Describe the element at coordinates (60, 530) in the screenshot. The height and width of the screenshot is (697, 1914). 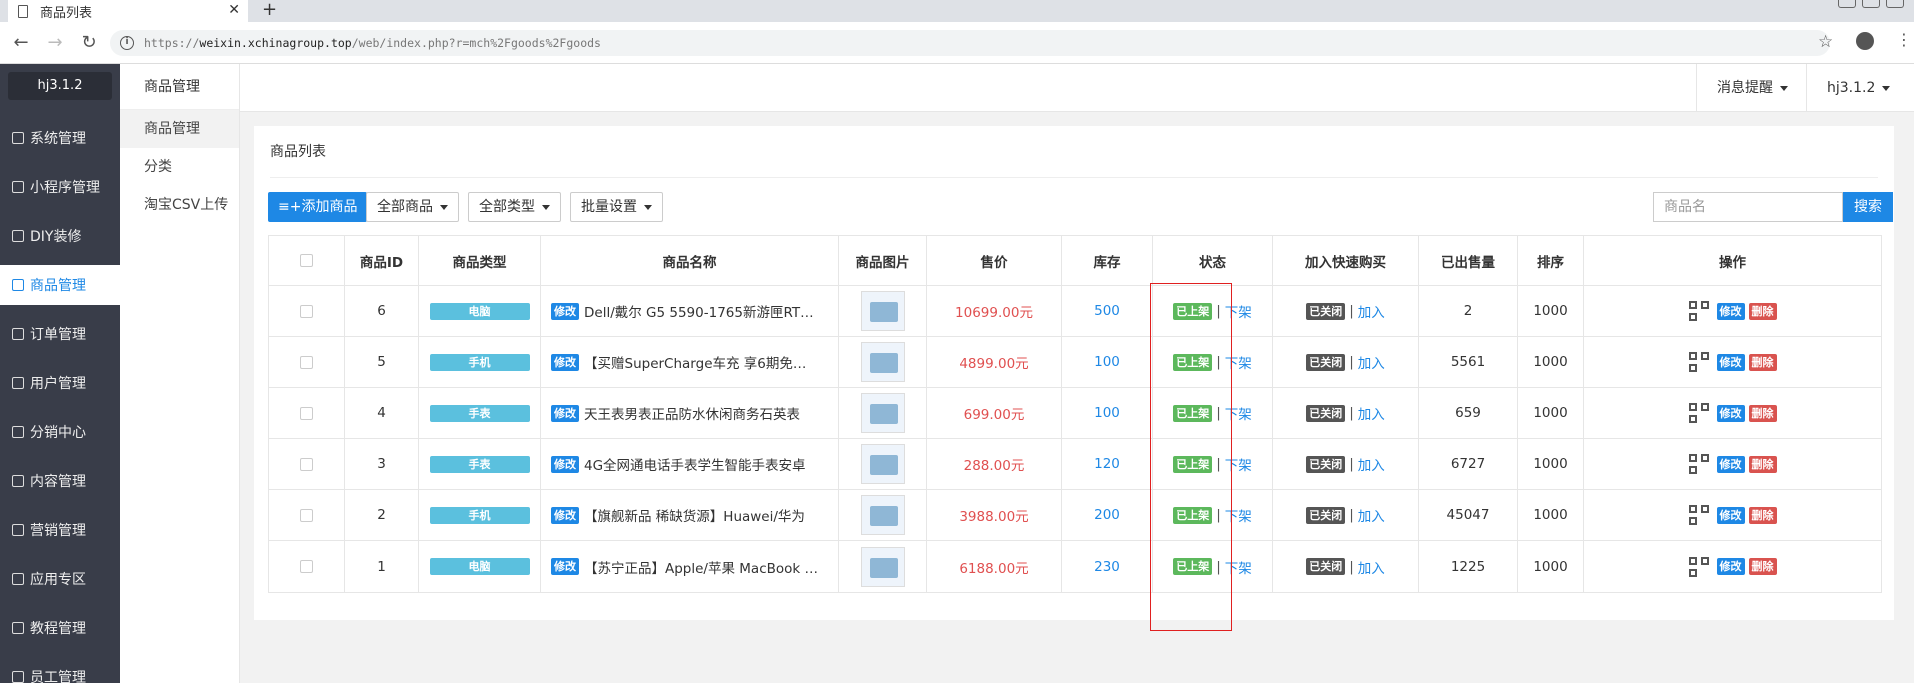
I see `sidebar-item: 营销管理` at that location.